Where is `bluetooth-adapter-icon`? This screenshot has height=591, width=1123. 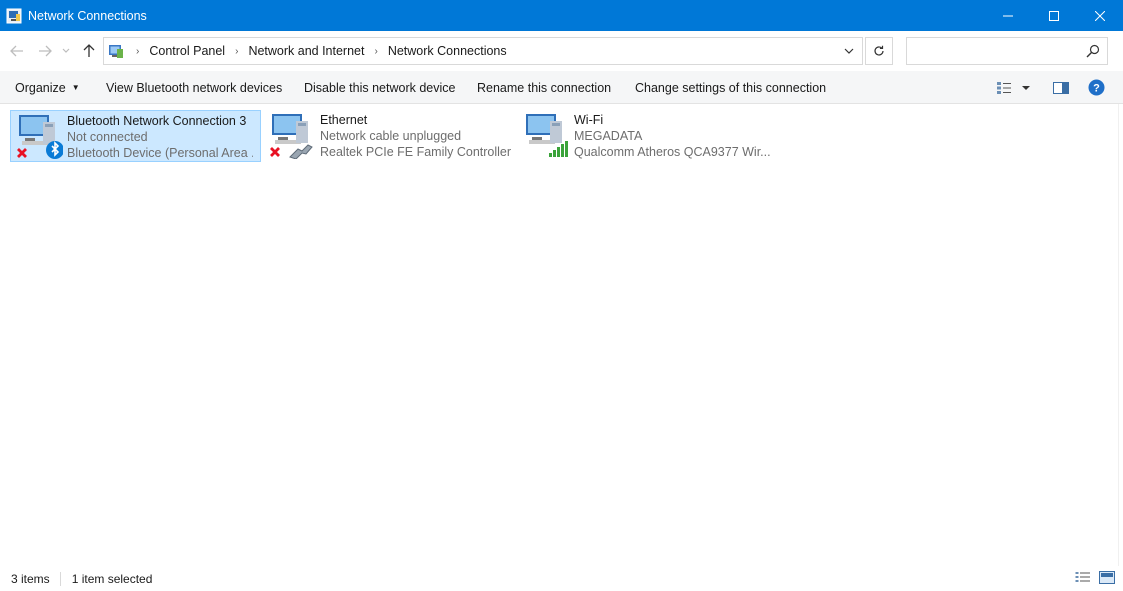
bluetooth-adapter-icon is located at coordinates (39, 136).